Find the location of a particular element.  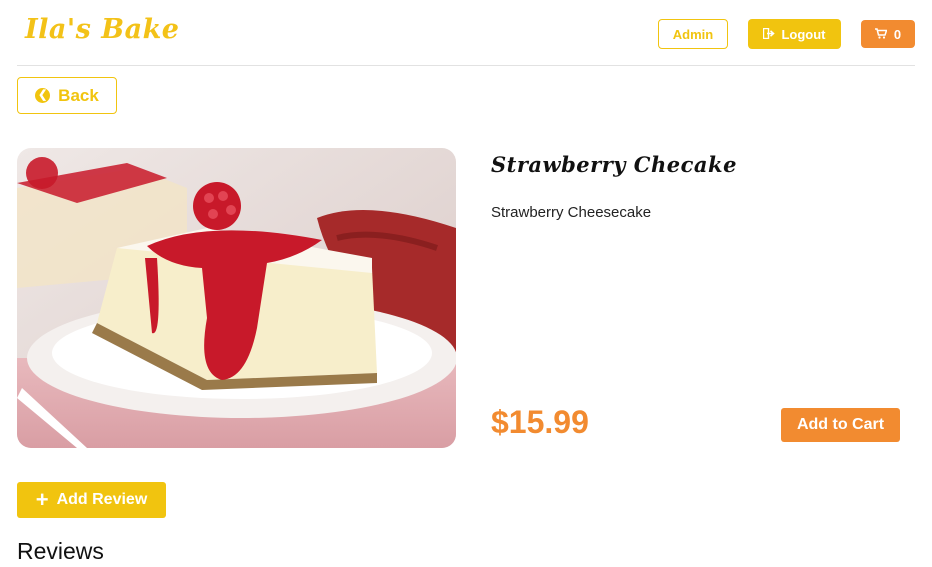

back-button: ❮ Back is located at coordinates (67, 95).